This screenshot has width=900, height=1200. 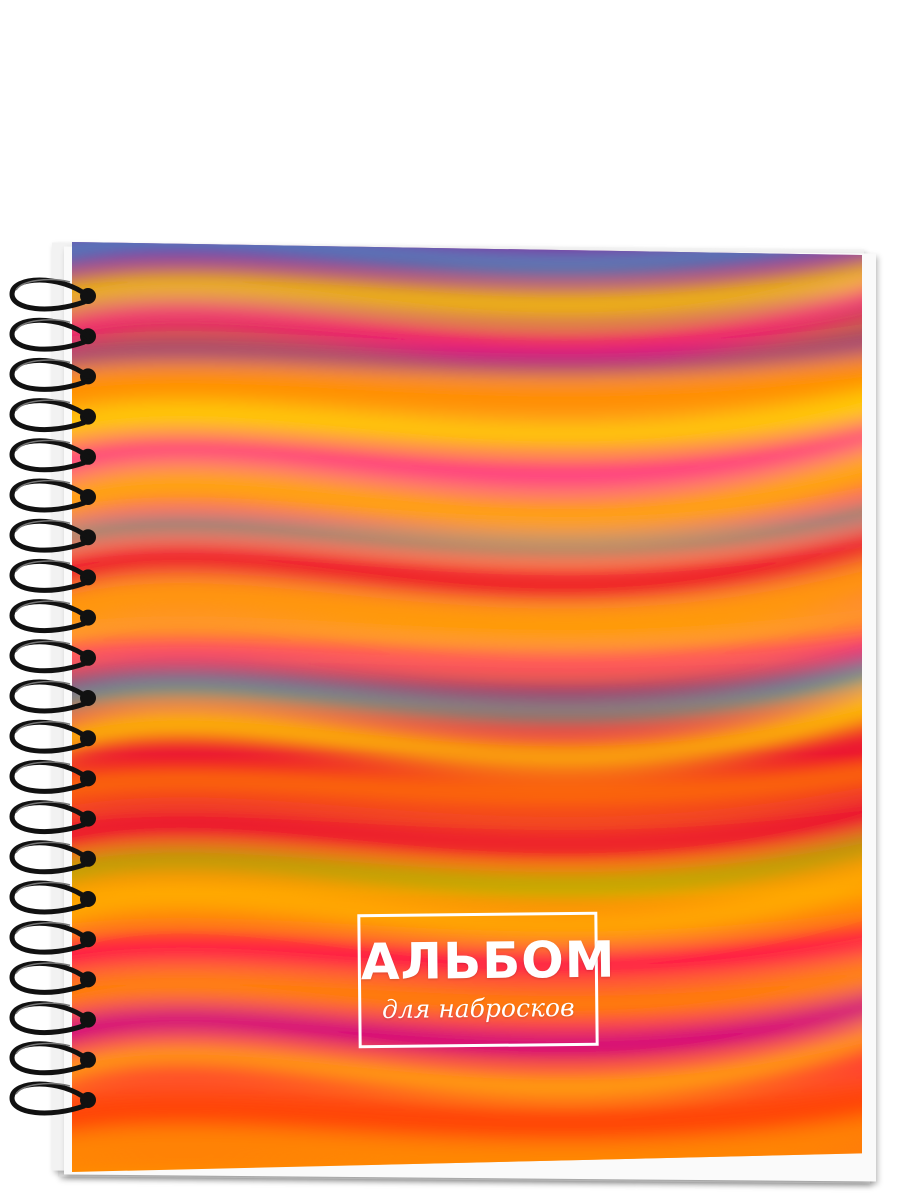 I want to click on title-label-box: АЛЬБОМ для набросков, so click(x=486, y=980).